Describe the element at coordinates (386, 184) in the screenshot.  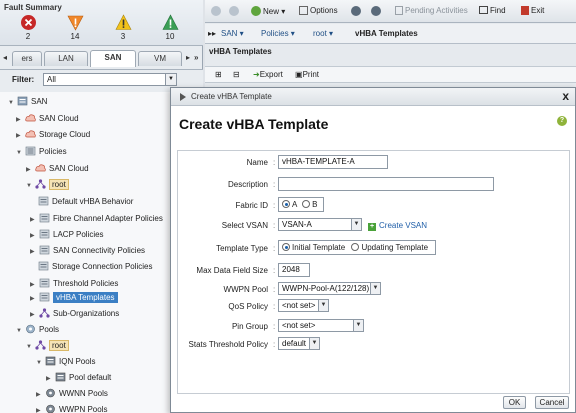
I see `description-field` at that location.